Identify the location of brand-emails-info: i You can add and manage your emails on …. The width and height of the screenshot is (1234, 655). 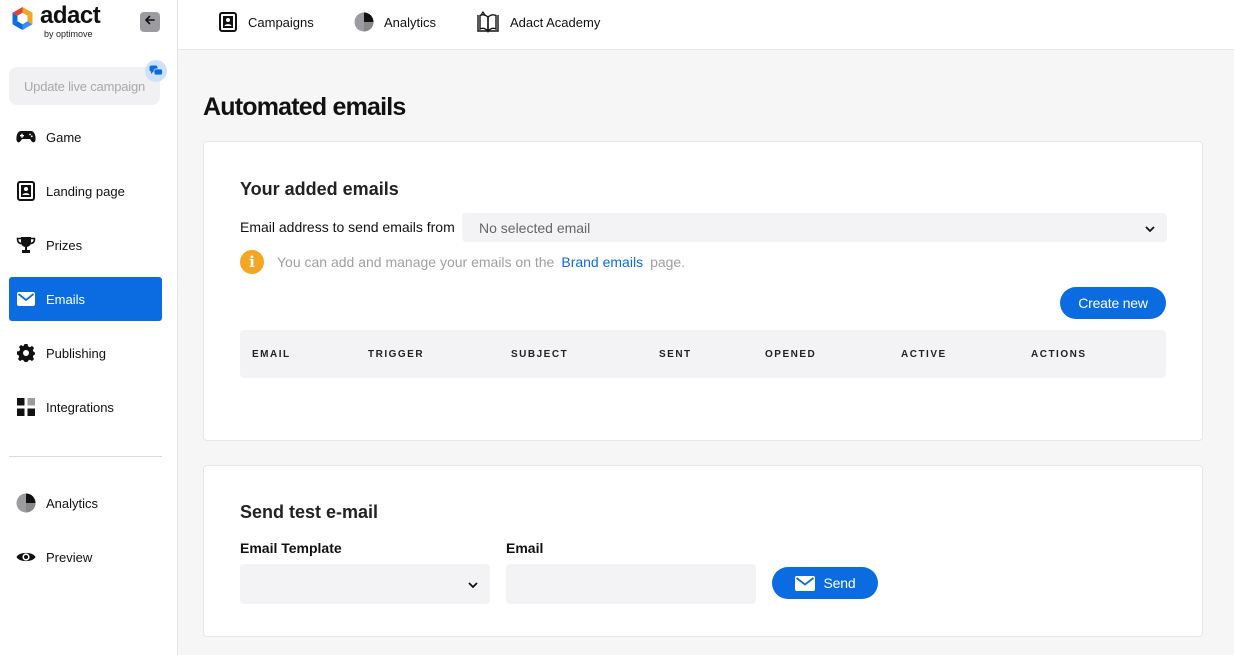
(462, 262).